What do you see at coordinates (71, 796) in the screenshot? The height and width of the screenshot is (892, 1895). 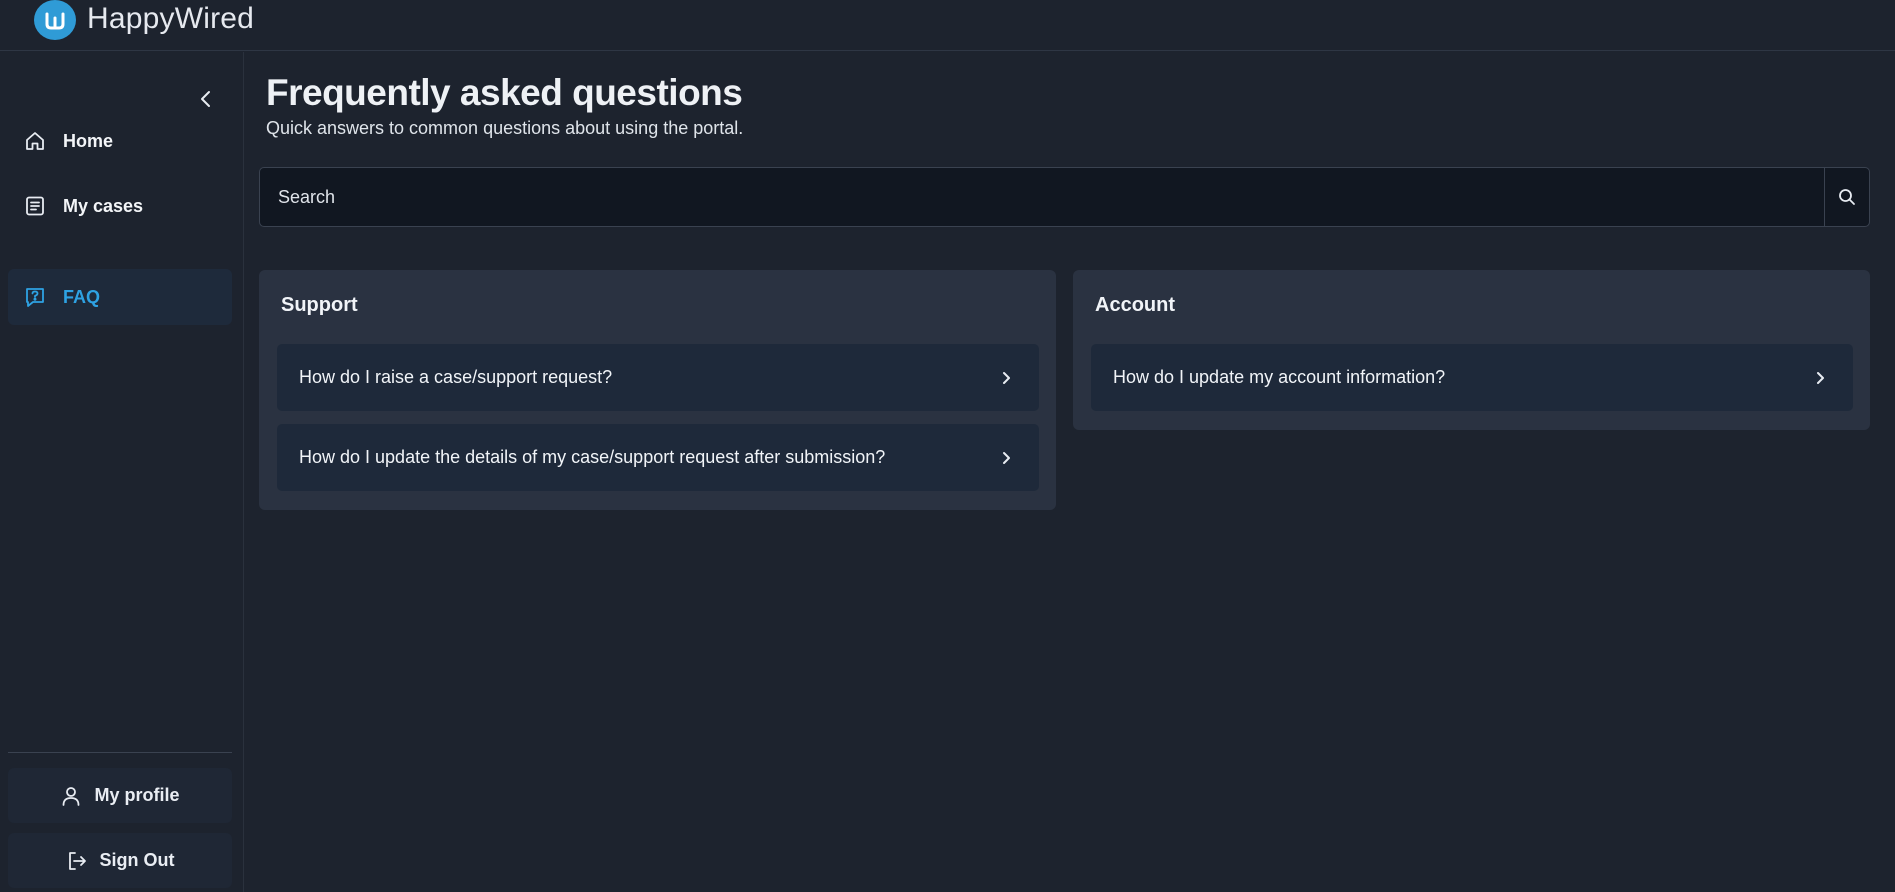 I see `user-icon` at bounding box center [71, 796].